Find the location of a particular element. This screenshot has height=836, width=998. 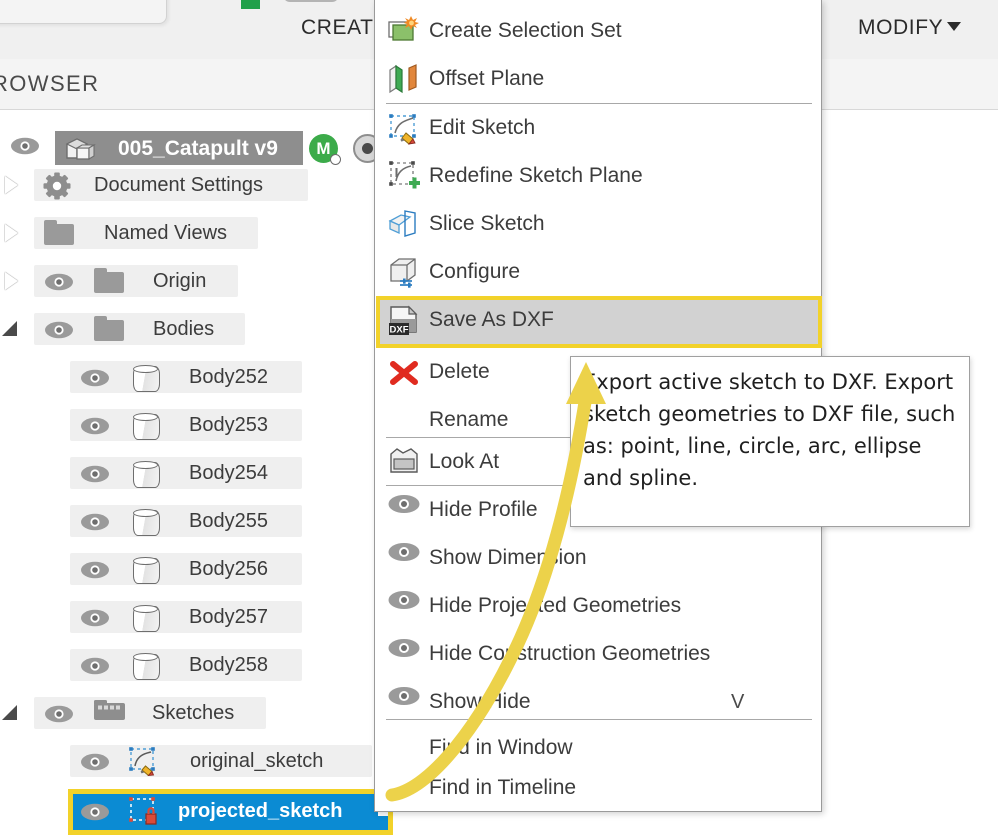

menu-item-slice-sketch: Slice Sketch is located at coordinates (599, 224).